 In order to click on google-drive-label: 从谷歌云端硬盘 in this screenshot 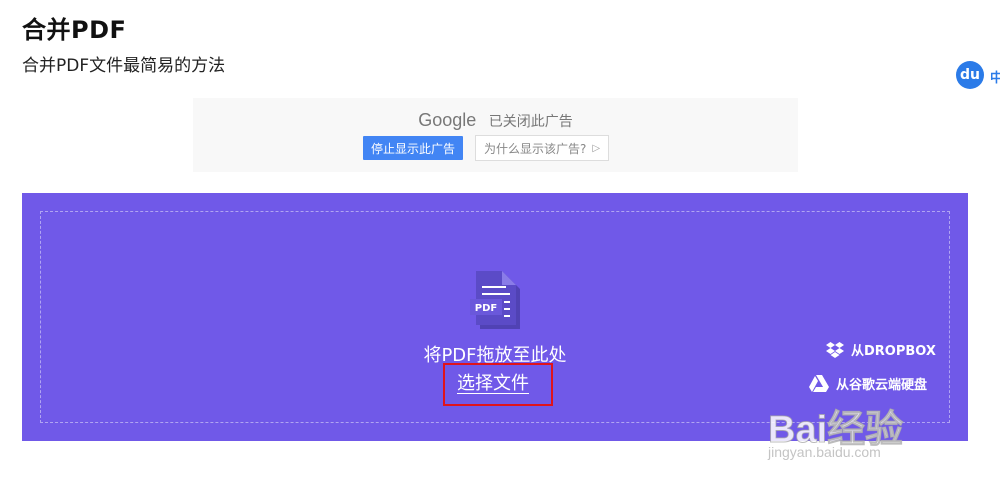, I will do `click(882, 385)`.